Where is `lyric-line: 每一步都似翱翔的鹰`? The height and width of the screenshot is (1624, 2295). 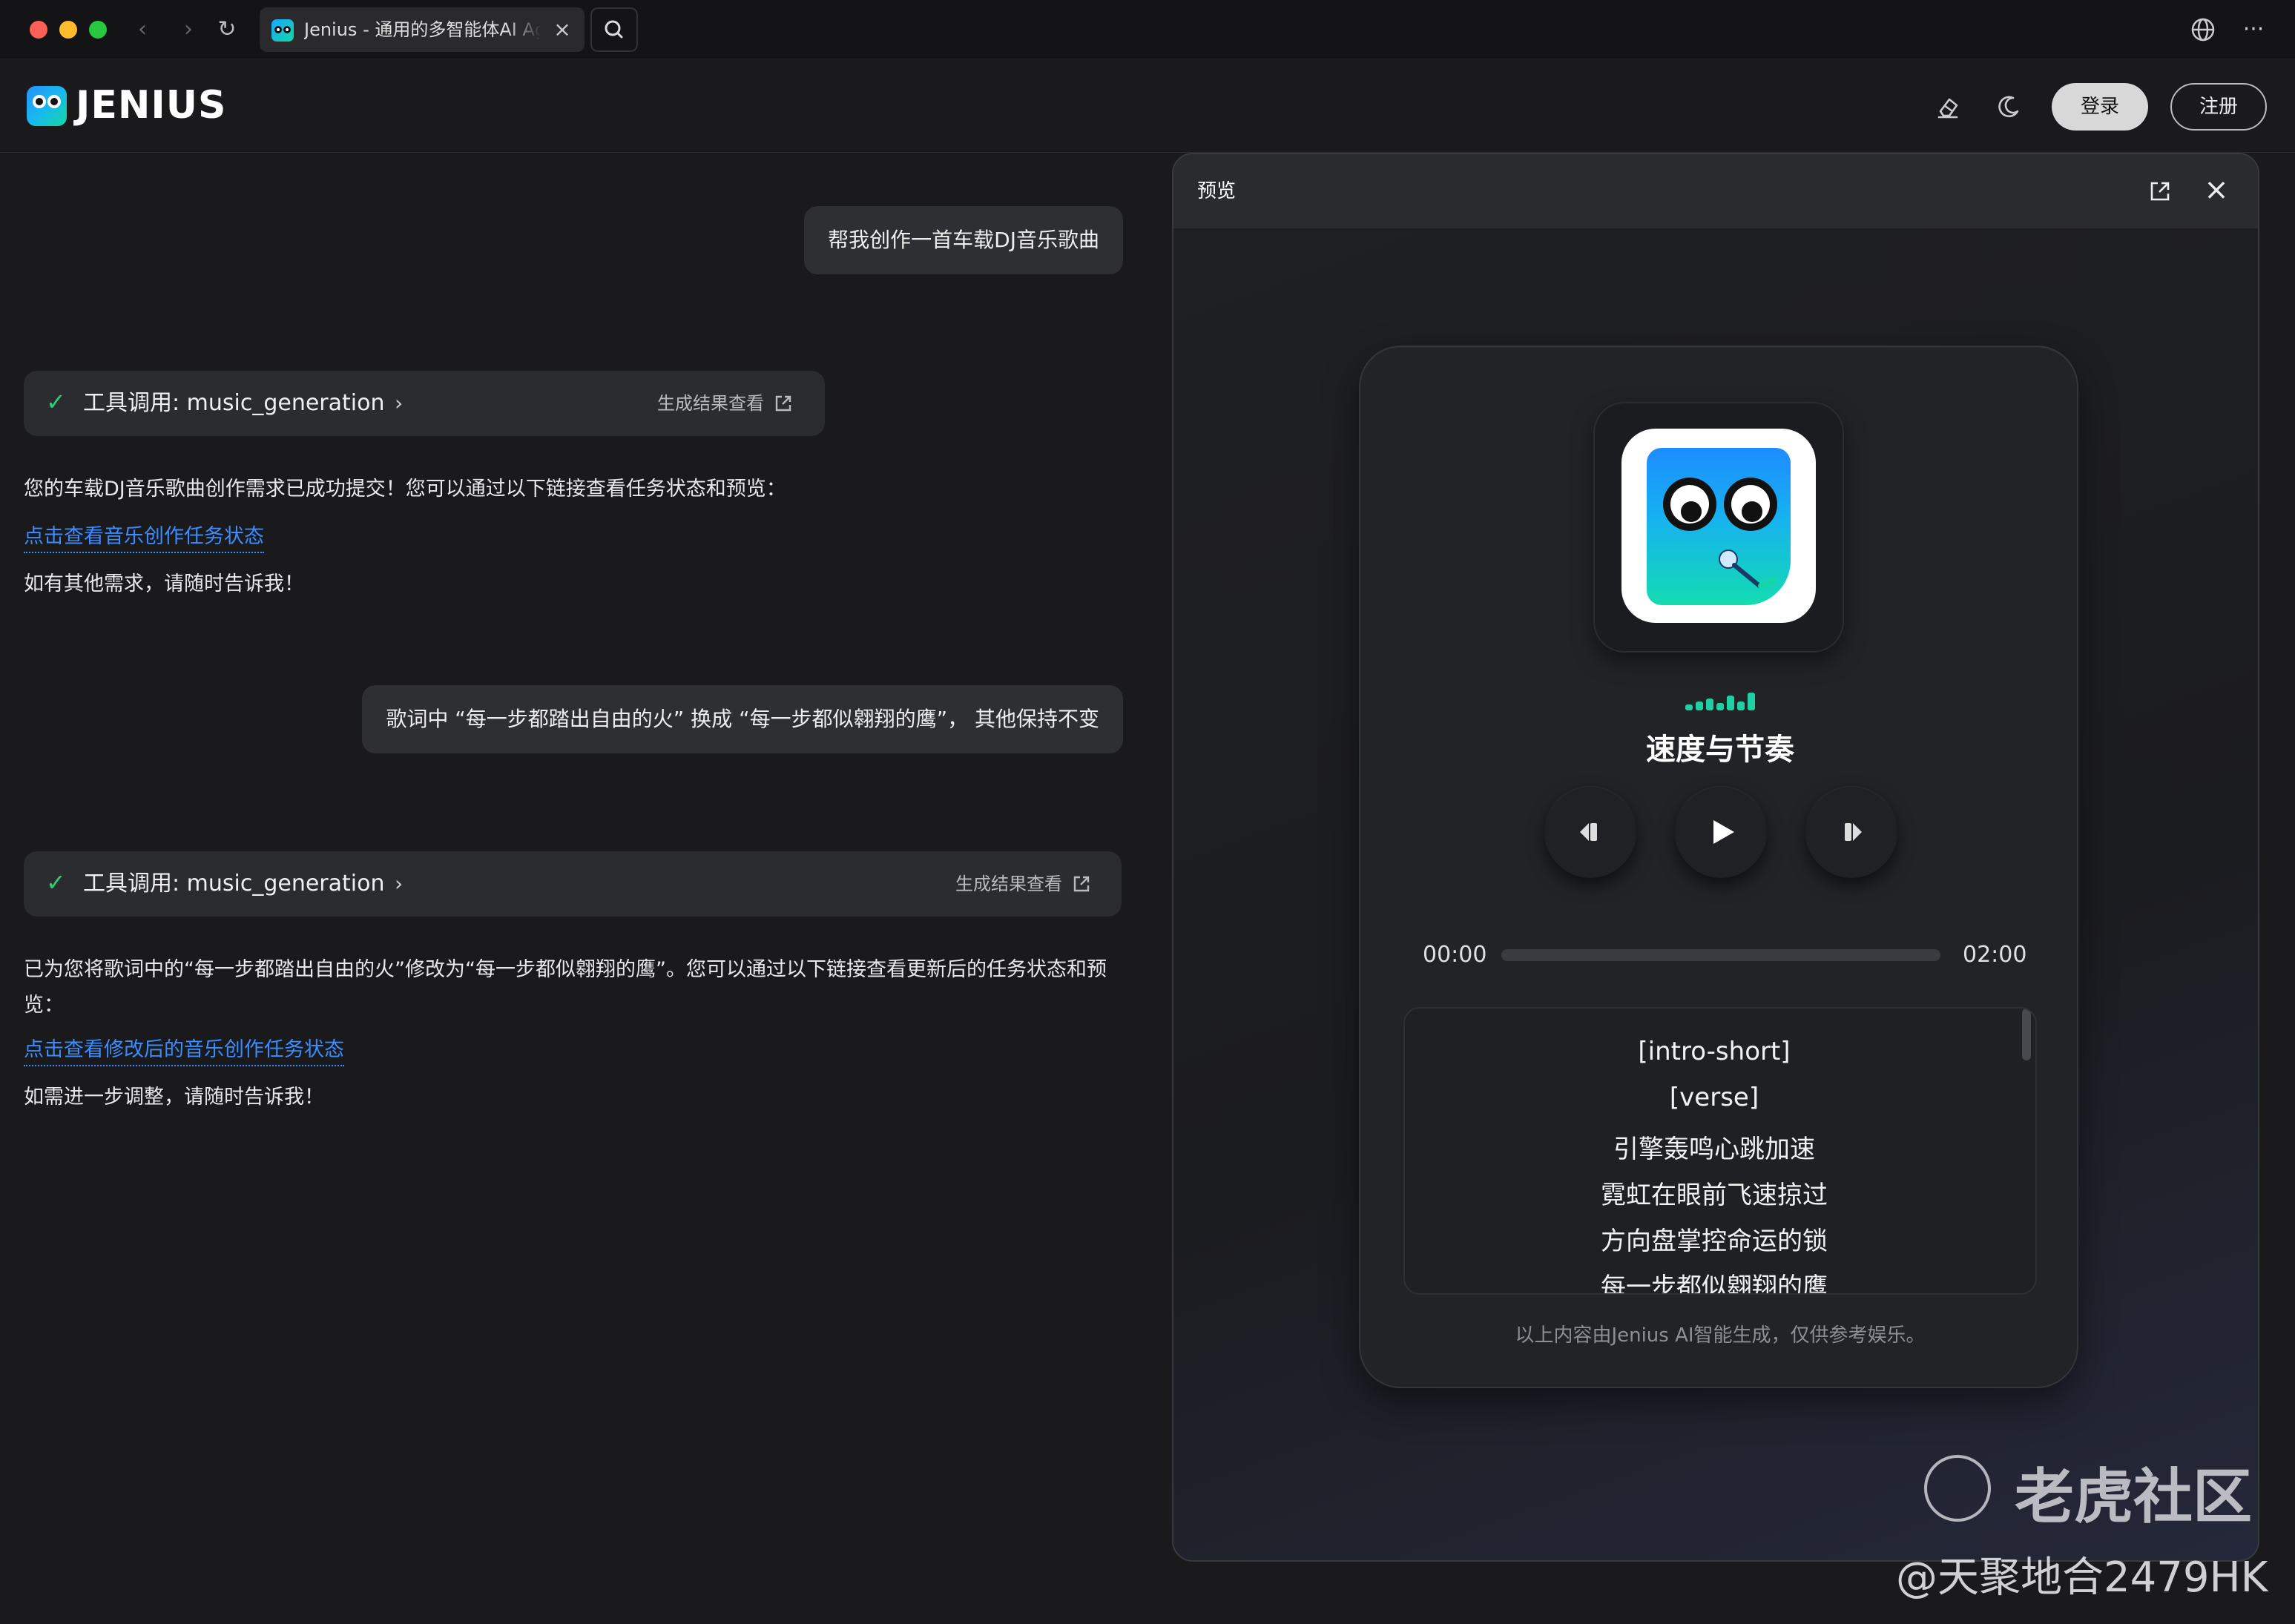
lyric-line: 每一步都似翱翔的鹰 is located at coordinates (1715, 1284).